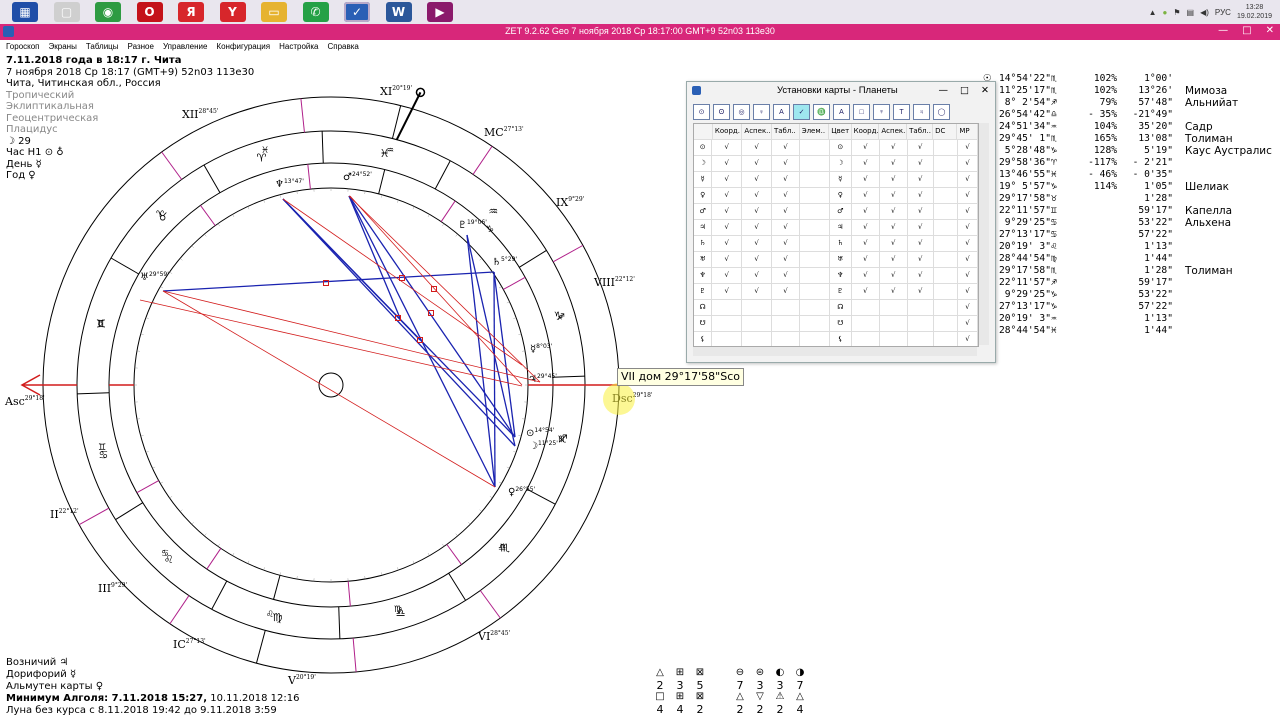 The image size is (1280, 720). Describe the element at coordinates (841, 339) in the screenshot. I see `grid-checkbox-cell: ⚸` at that location.